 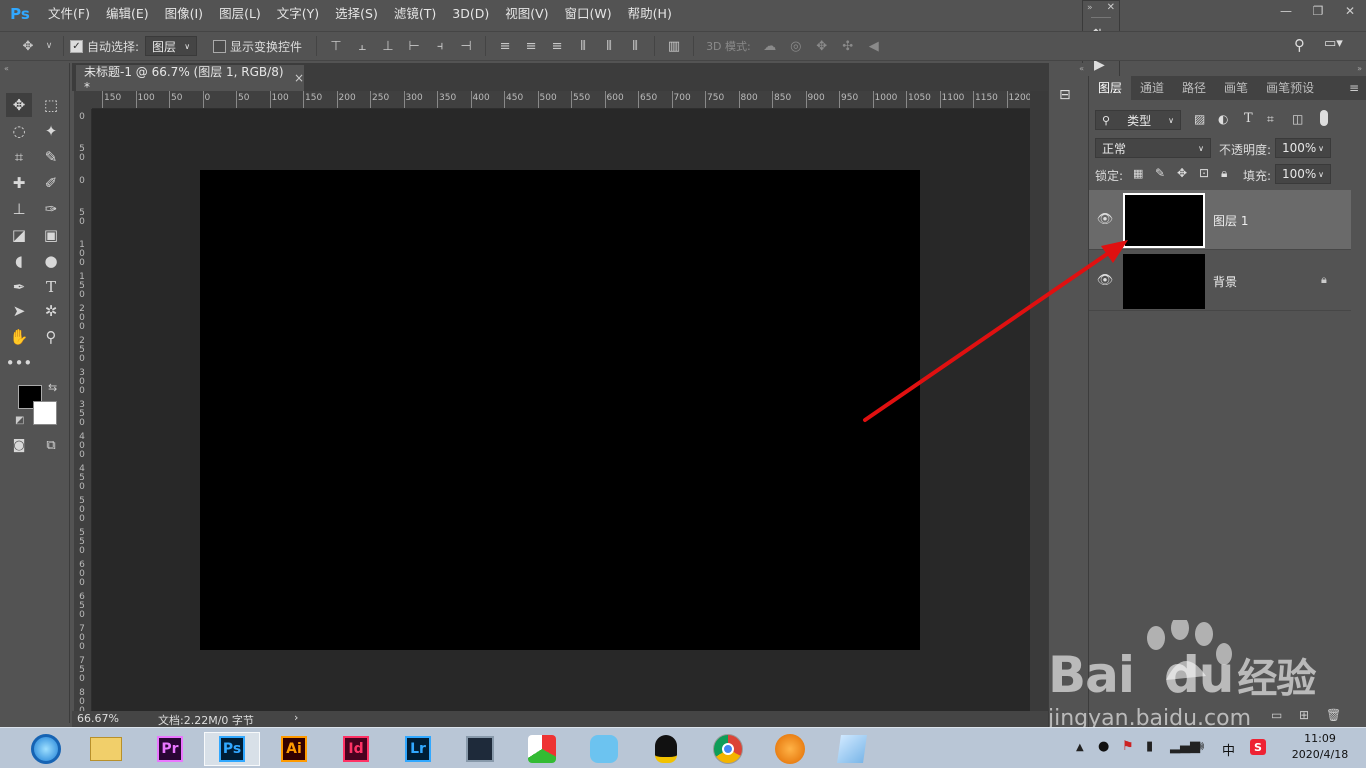 What do you see at coordinates (98, 718) in the screenshot?
I see `zoom-level: 66.67%` at bounding box center [98, 718].